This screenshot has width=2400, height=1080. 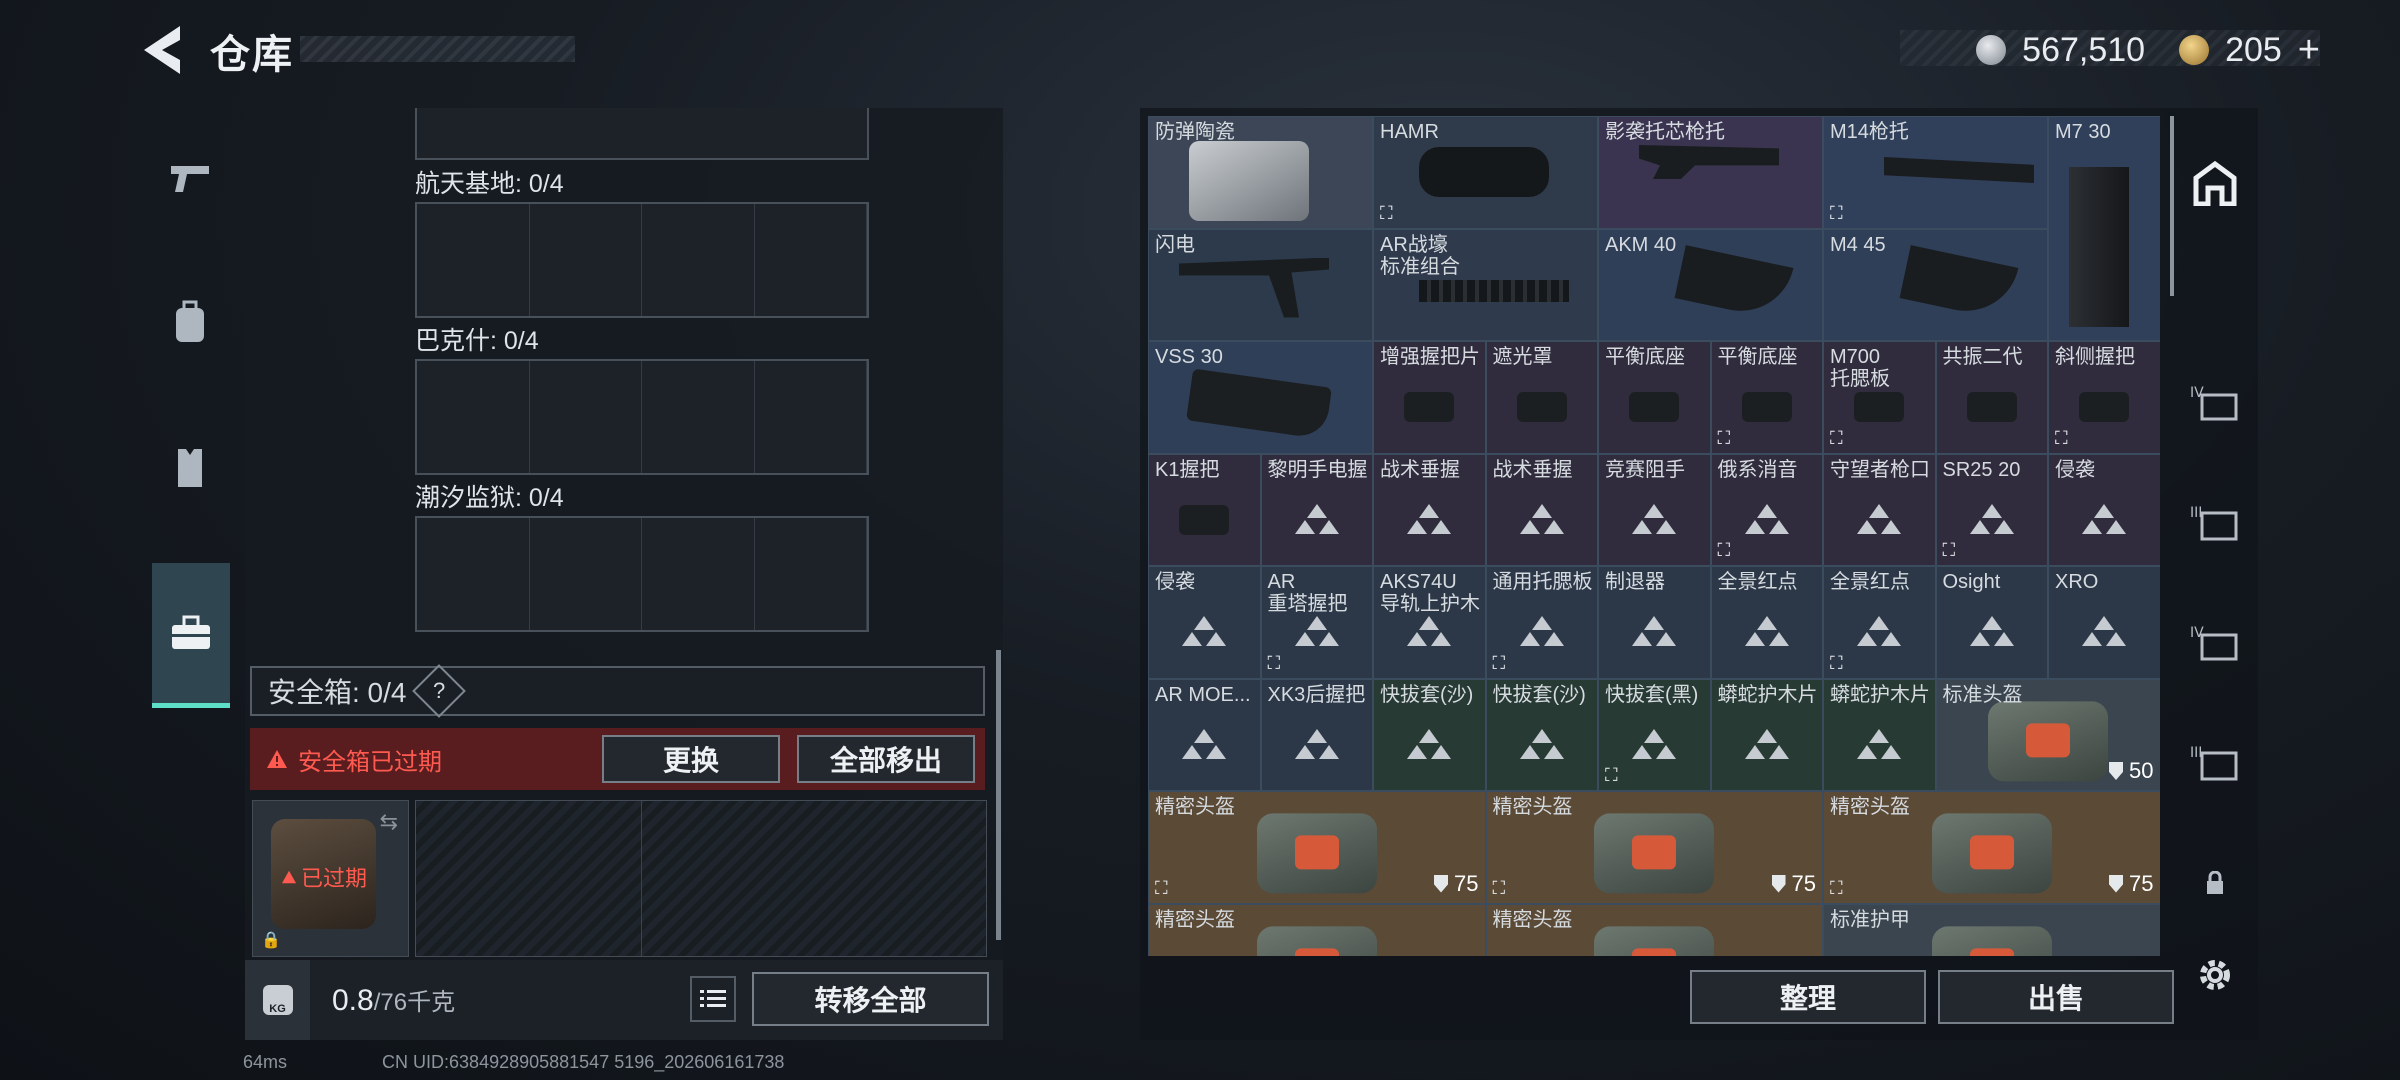 What do you see at coordinates (1316, 622) in the screenshot?
I see `inventory-item: AR 重塔握把 ⛶` at bounding box center [1316, 622].